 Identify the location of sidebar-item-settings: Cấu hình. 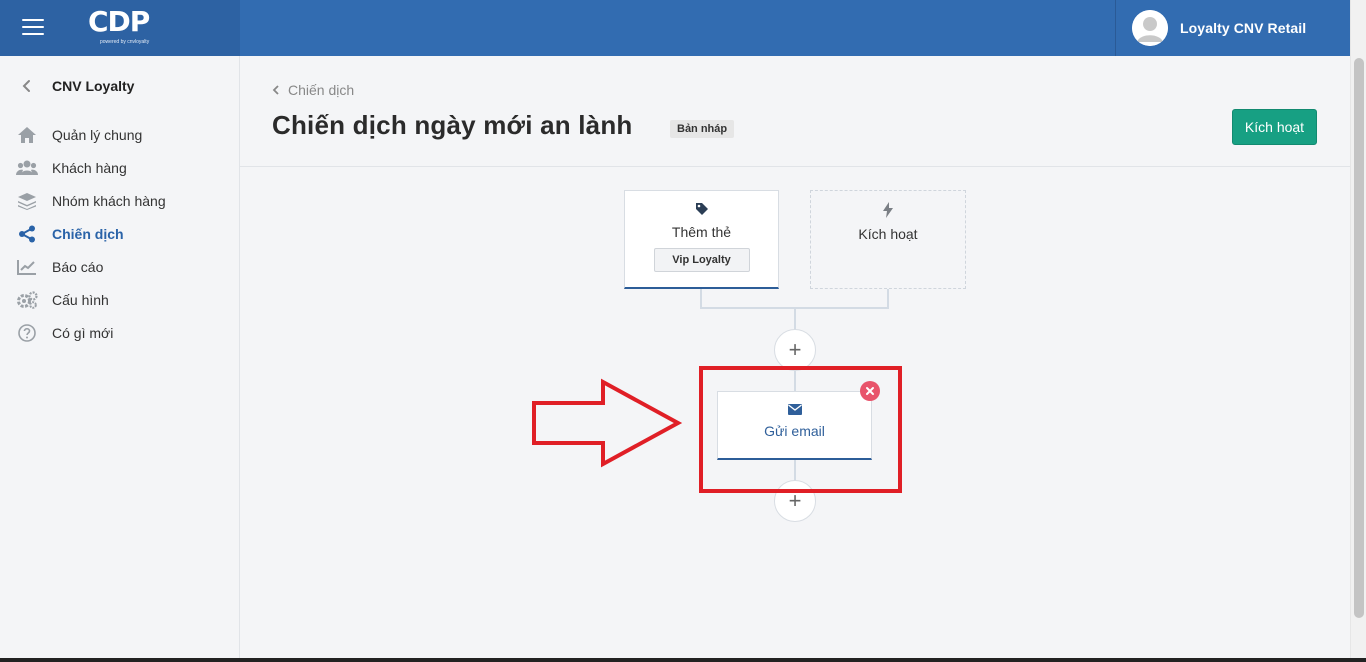
(91, 299).